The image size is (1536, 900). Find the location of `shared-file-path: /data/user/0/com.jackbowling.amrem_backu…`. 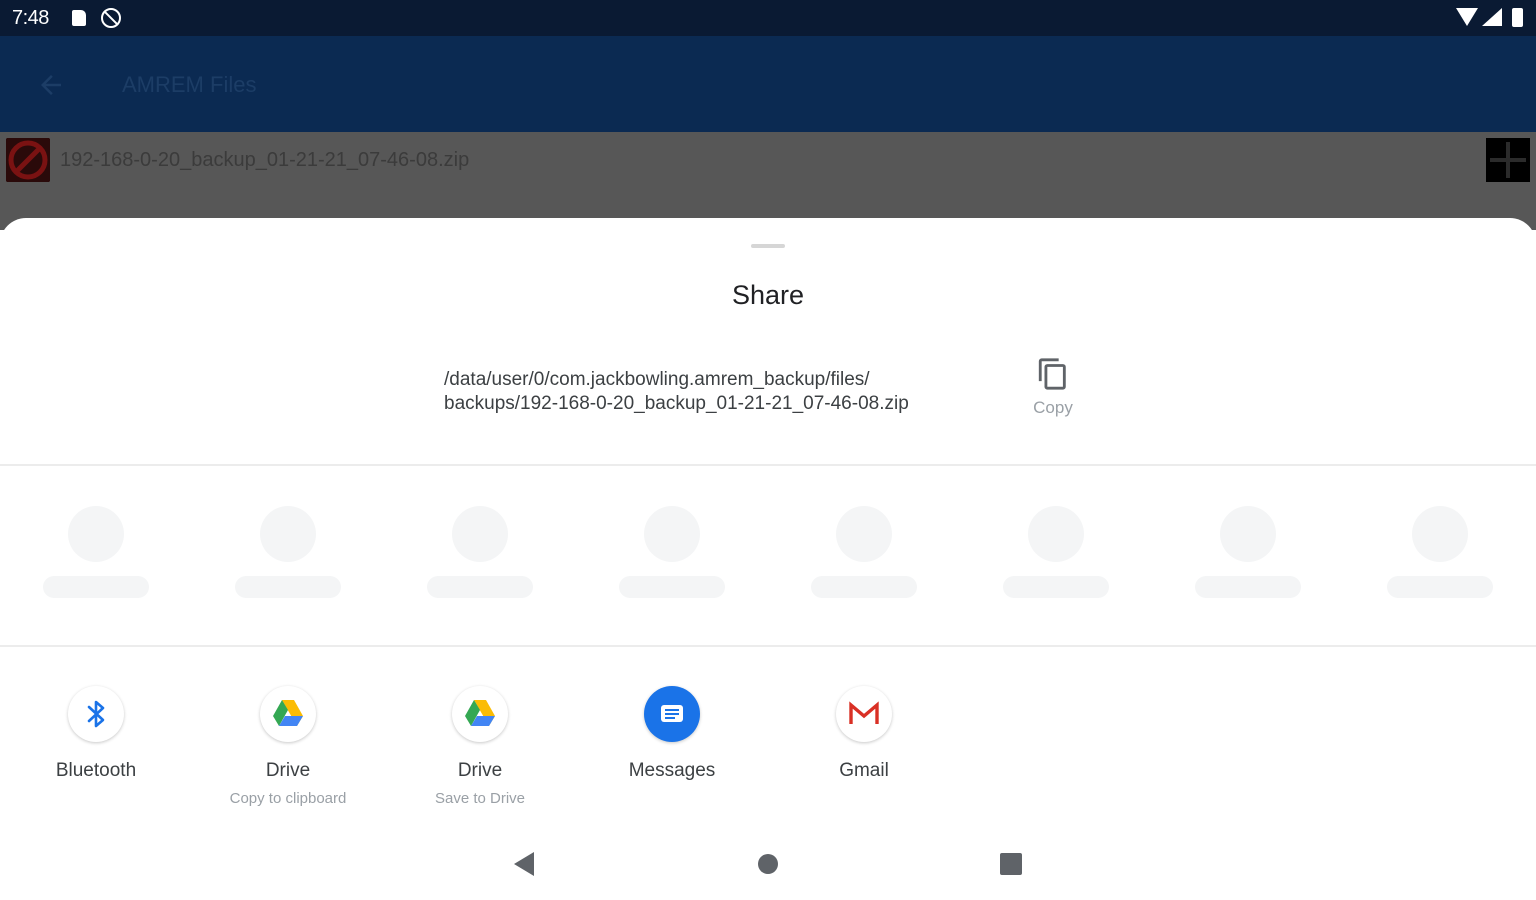

shared-file-path: /data/user/0/com.jackbowling.amrem_backu… is located at coordinates (676, 392).